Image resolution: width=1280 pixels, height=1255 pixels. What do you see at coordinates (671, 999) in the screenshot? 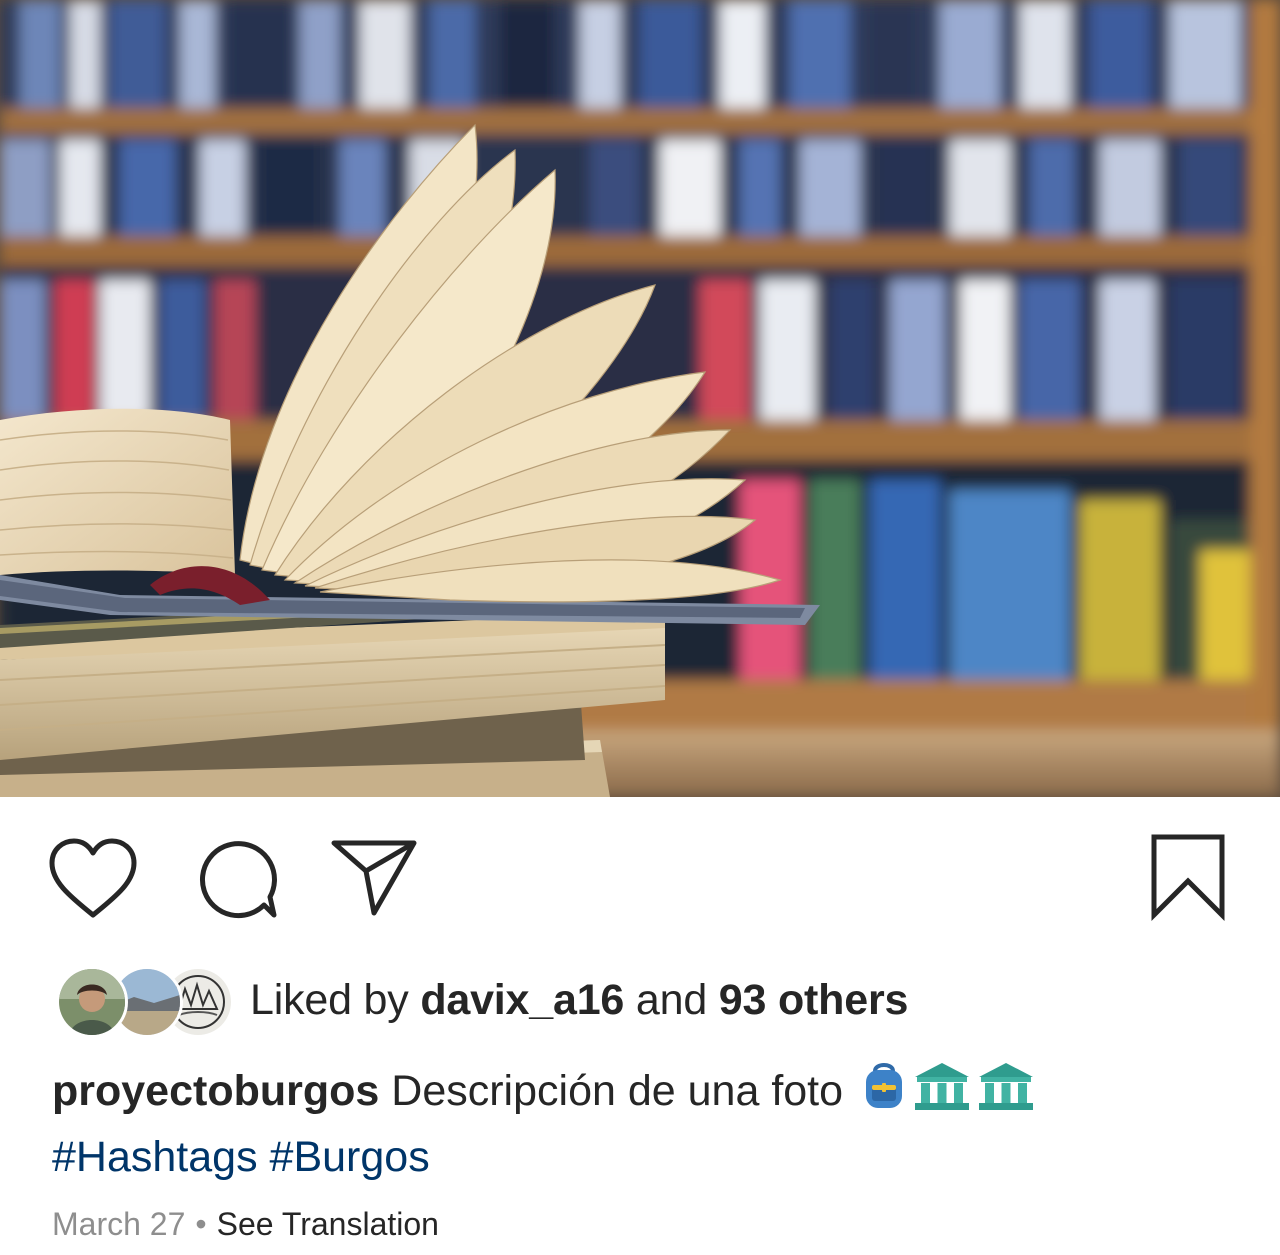
I see `liked-by-joiner: and` at bounding box center [671, 999].